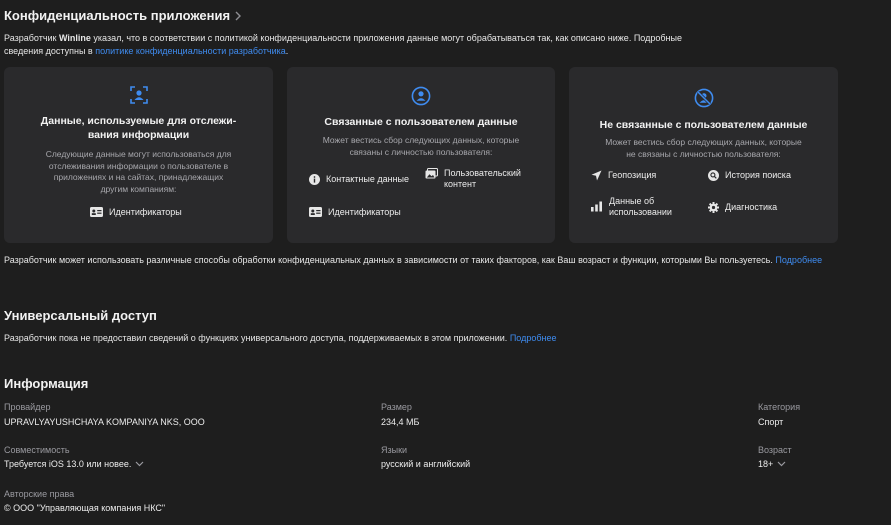 Image resolution: width=891 pixels, height=525 pixels. I want to click on tracking-scan-icon, so click(138, 95).